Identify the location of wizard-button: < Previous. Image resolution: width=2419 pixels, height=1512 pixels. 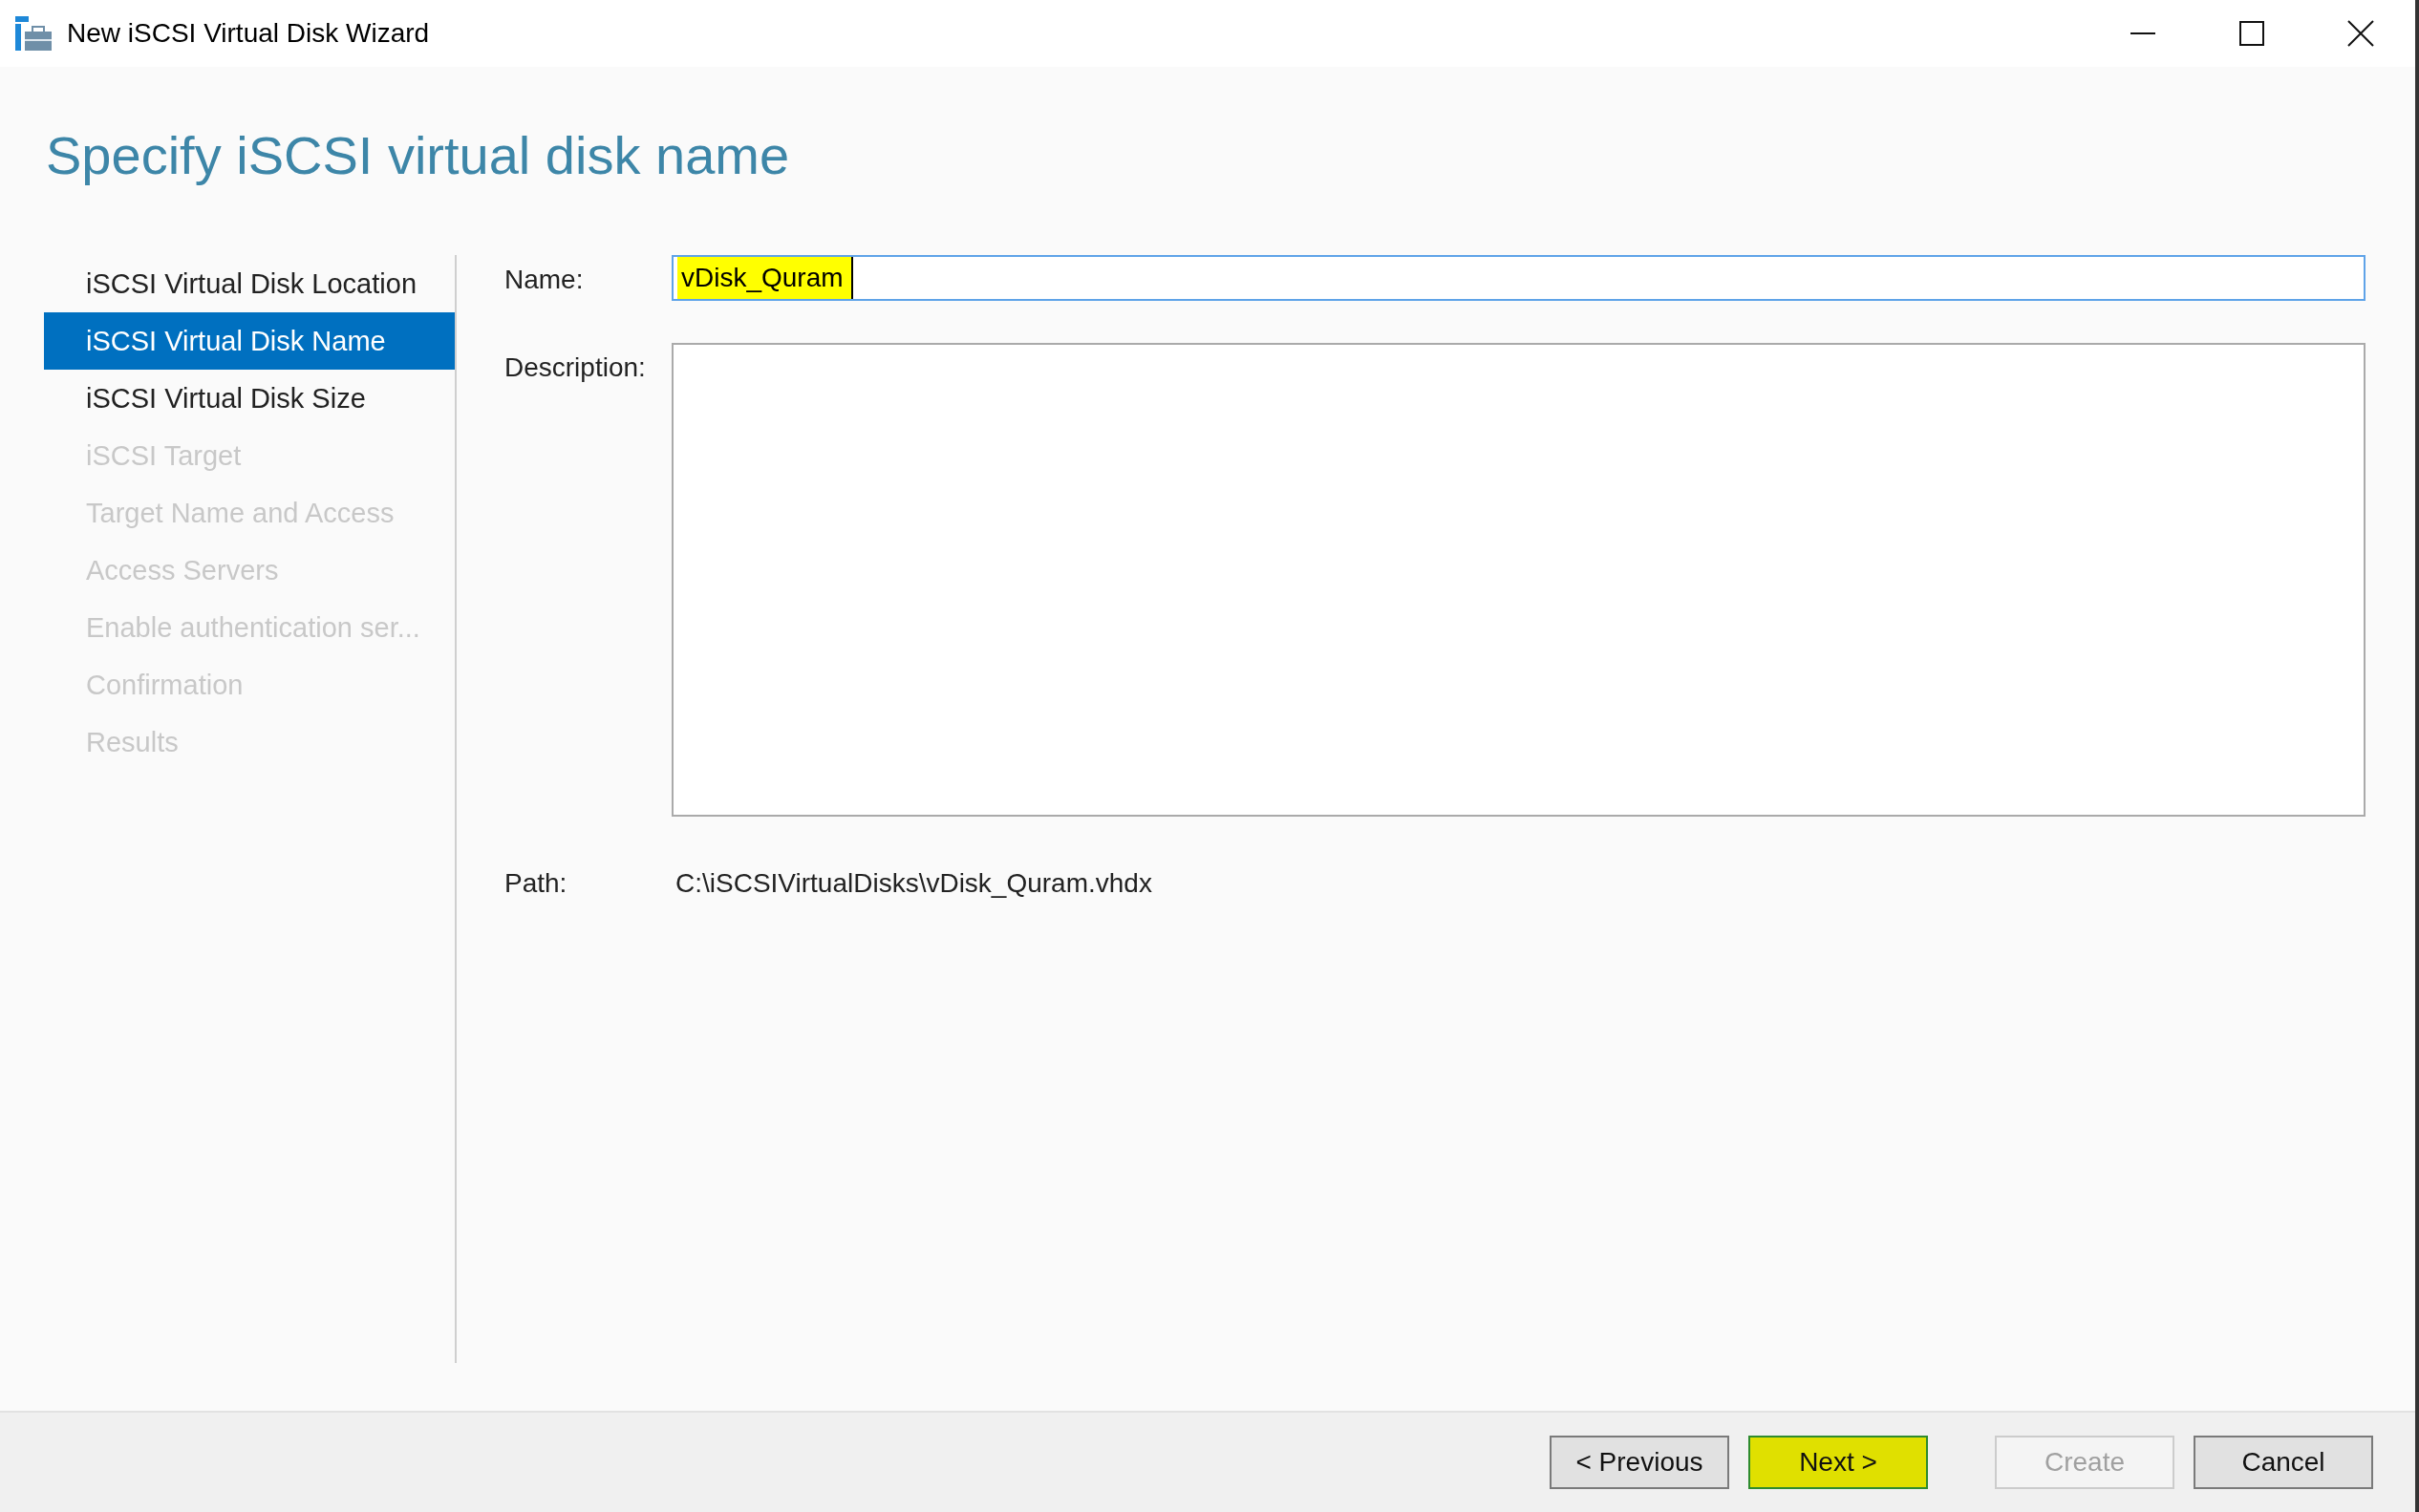
(1639, 1462).